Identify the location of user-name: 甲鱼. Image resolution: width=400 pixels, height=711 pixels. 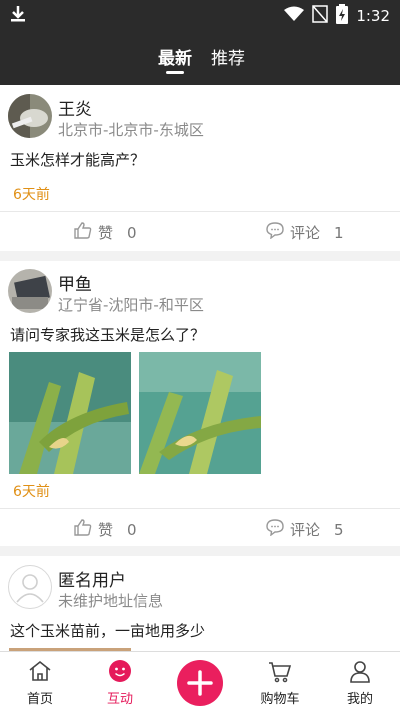
(75, 285).